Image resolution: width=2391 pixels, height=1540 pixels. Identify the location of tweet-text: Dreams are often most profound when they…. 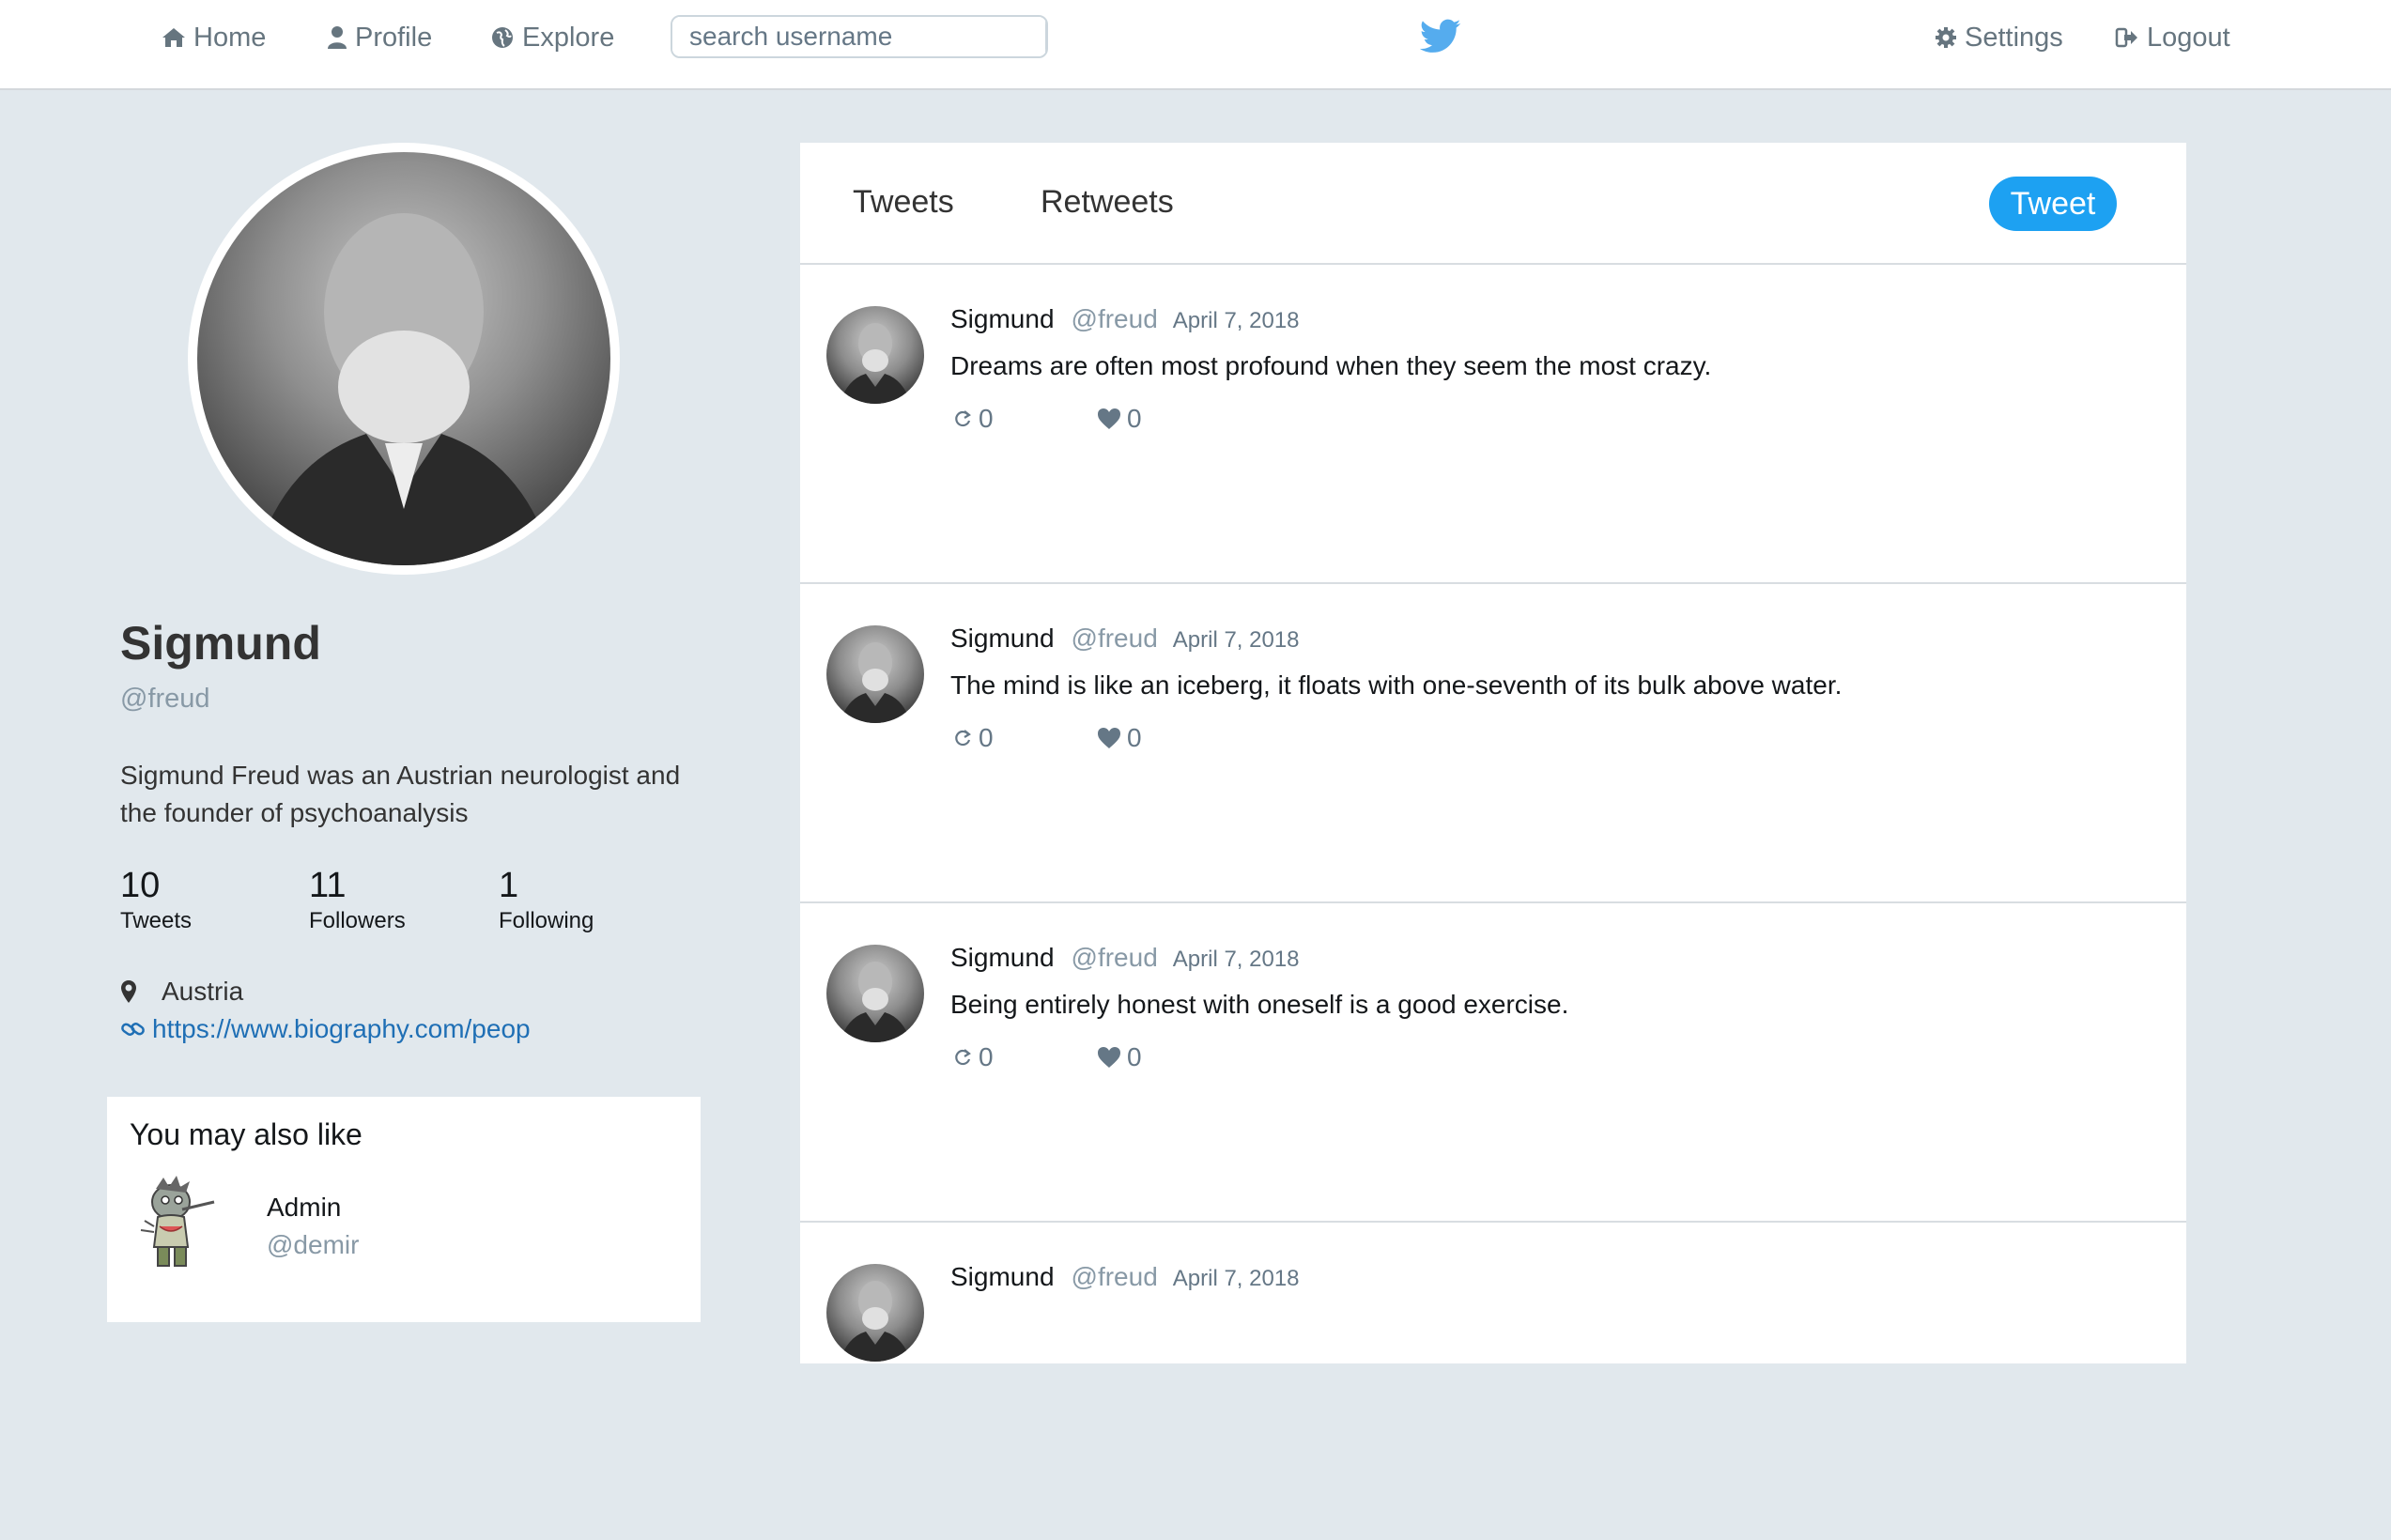
(1331, 365).